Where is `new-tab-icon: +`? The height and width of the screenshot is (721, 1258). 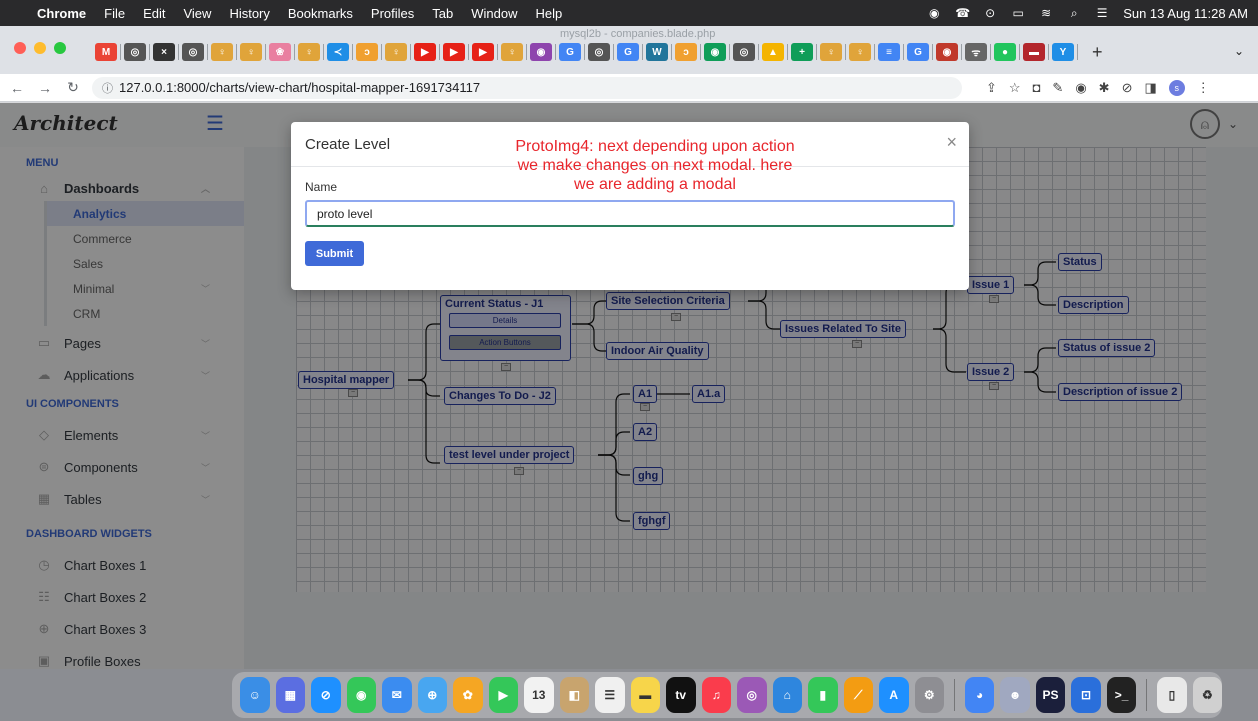 new-tab-icon: + is located at coordinates (1097, 52).